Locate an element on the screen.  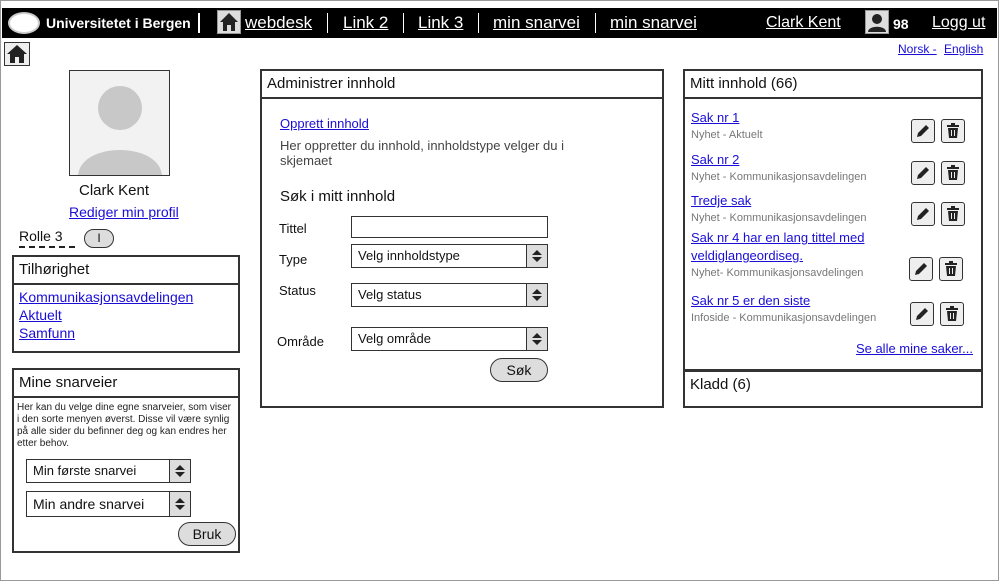
avatar is located at coordinates (119, 123).